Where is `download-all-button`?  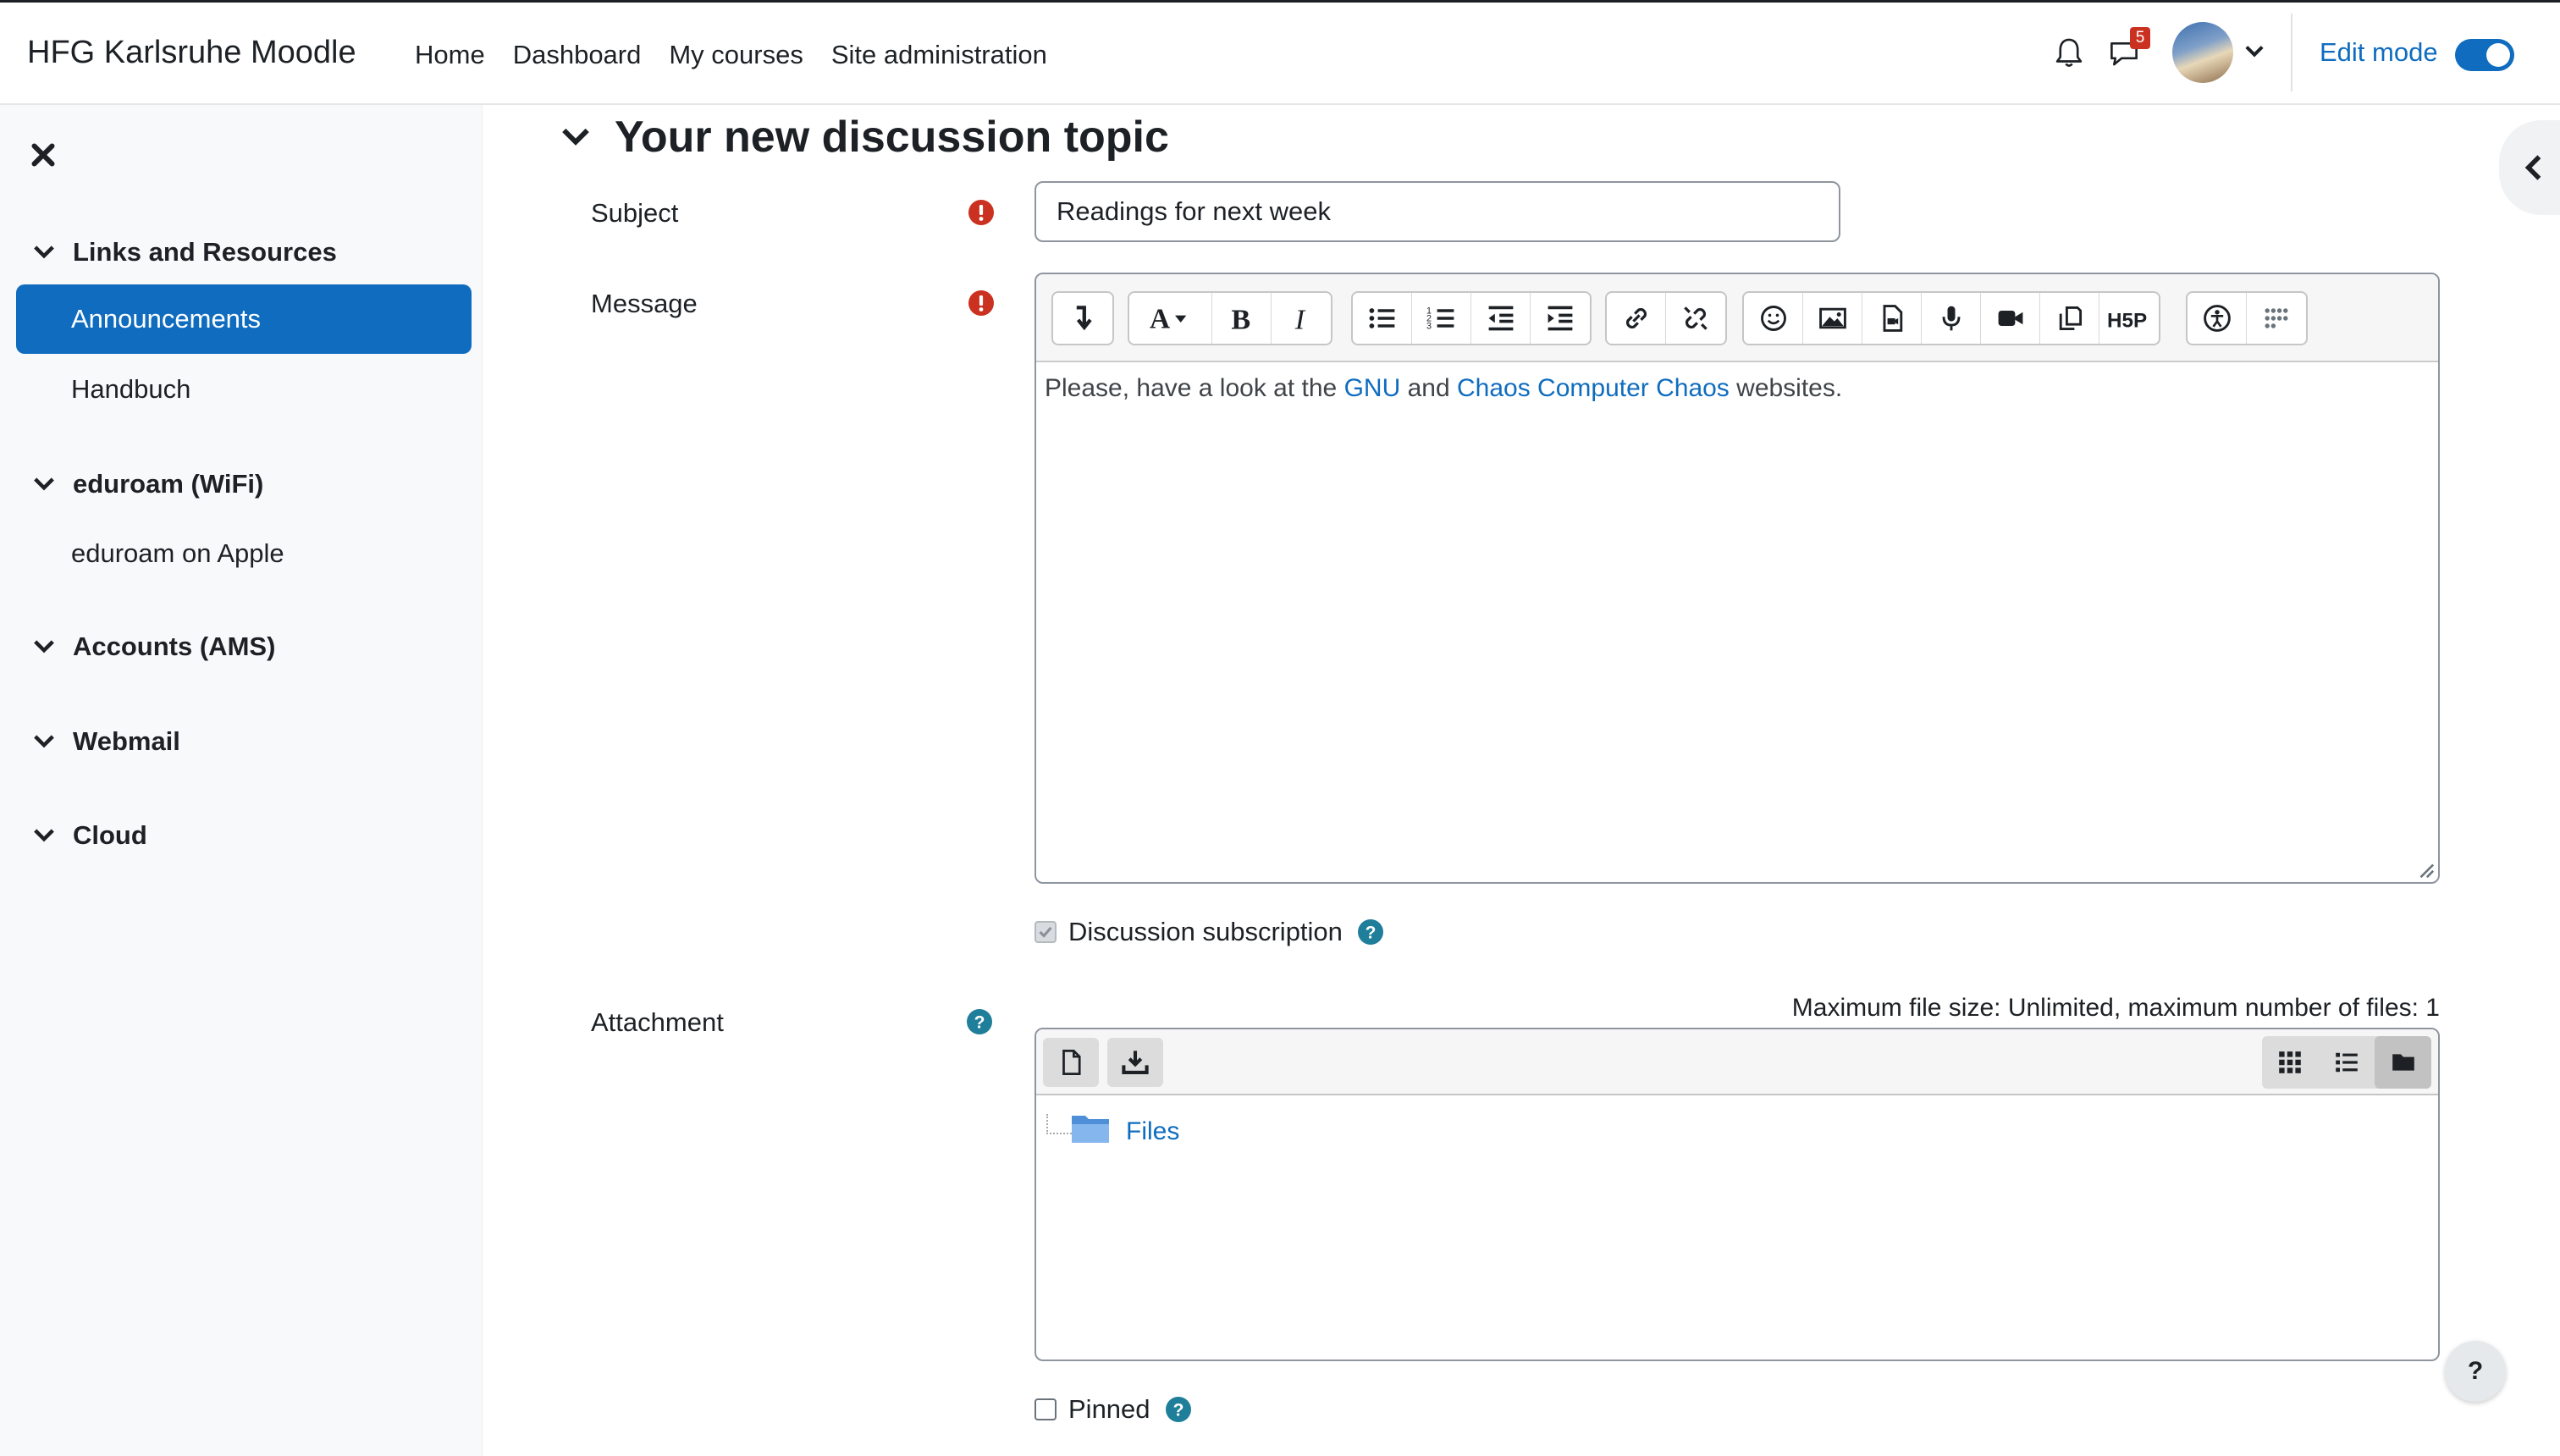 download-all-button is located at coordinates (1135, 1062).